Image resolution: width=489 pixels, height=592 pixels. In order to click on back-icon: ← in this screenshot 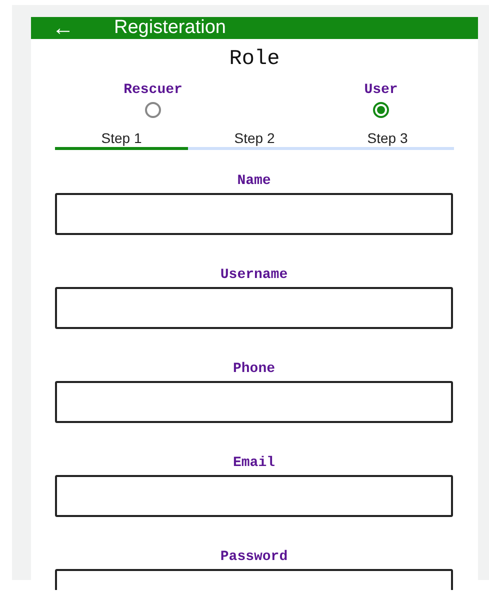, I will do `click(64, 28)`.